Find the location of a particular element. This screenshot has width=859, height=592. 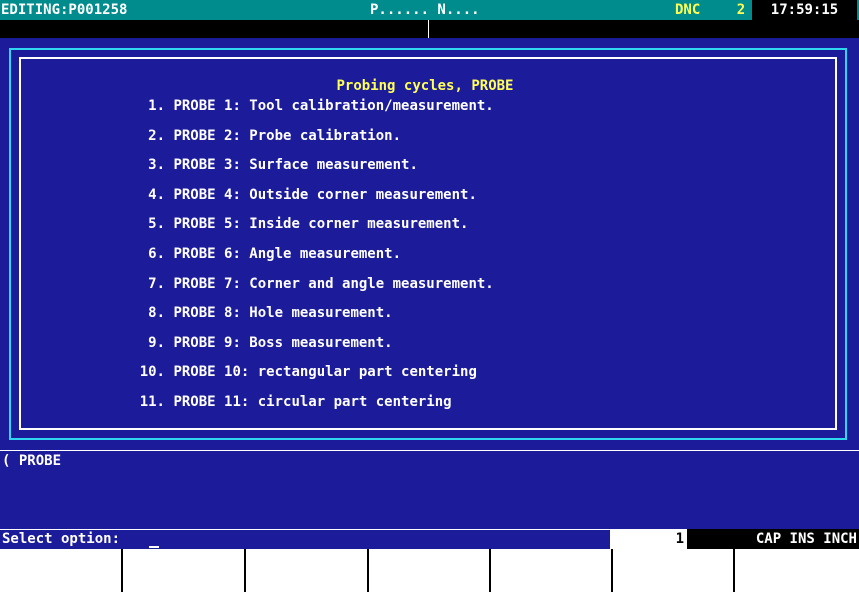

menu-item-number: 8. is located at coordinates (156, 313).